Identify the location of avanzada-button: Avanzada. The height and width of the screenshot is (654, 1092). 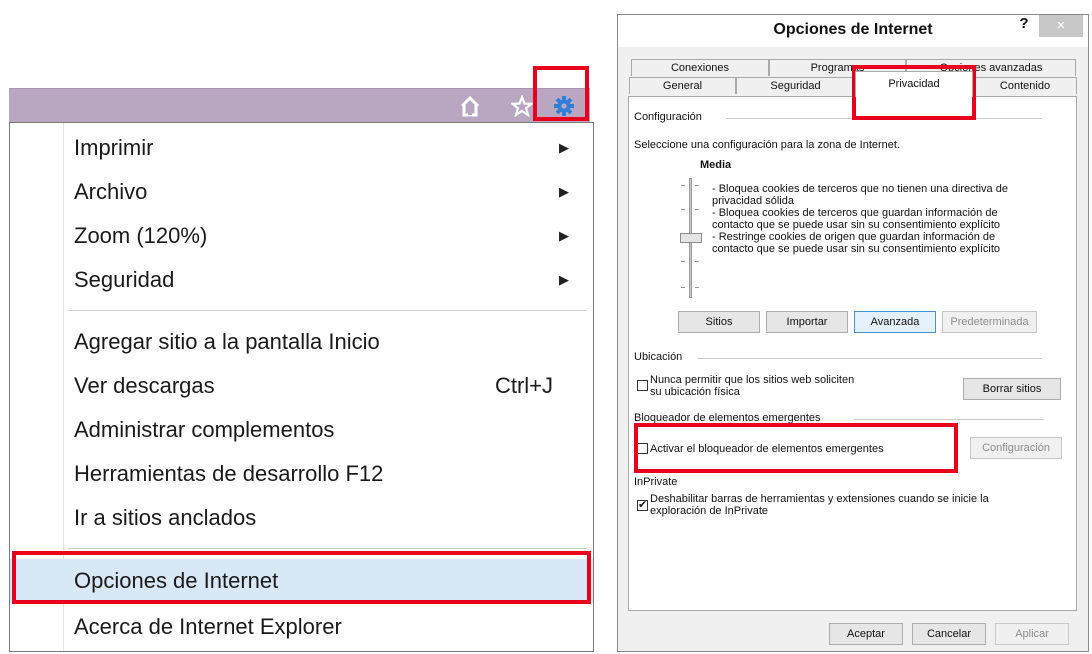
(895, 322).